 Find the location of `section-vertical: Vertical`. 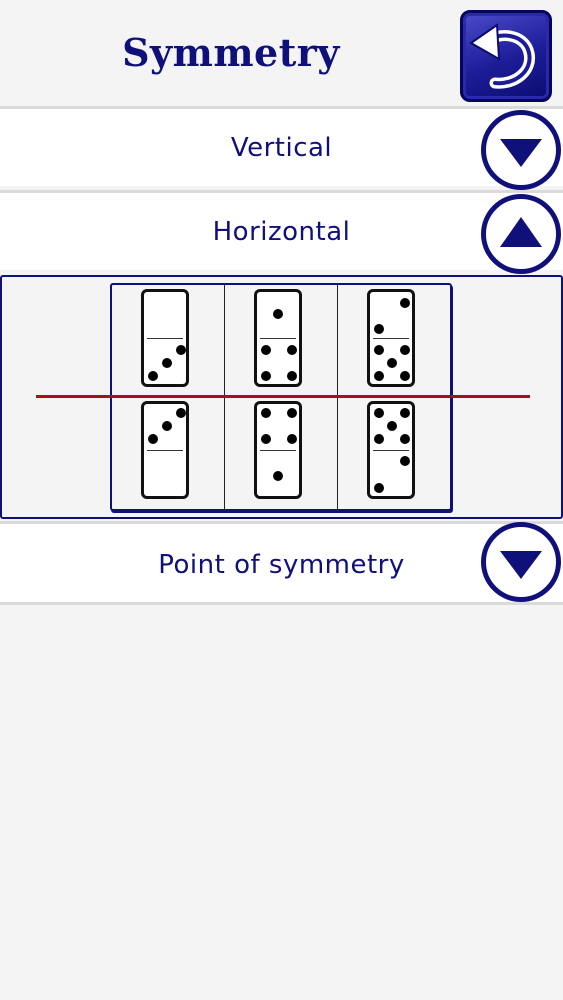

section-vertical: Vertical is located at coordinates (281, 146).